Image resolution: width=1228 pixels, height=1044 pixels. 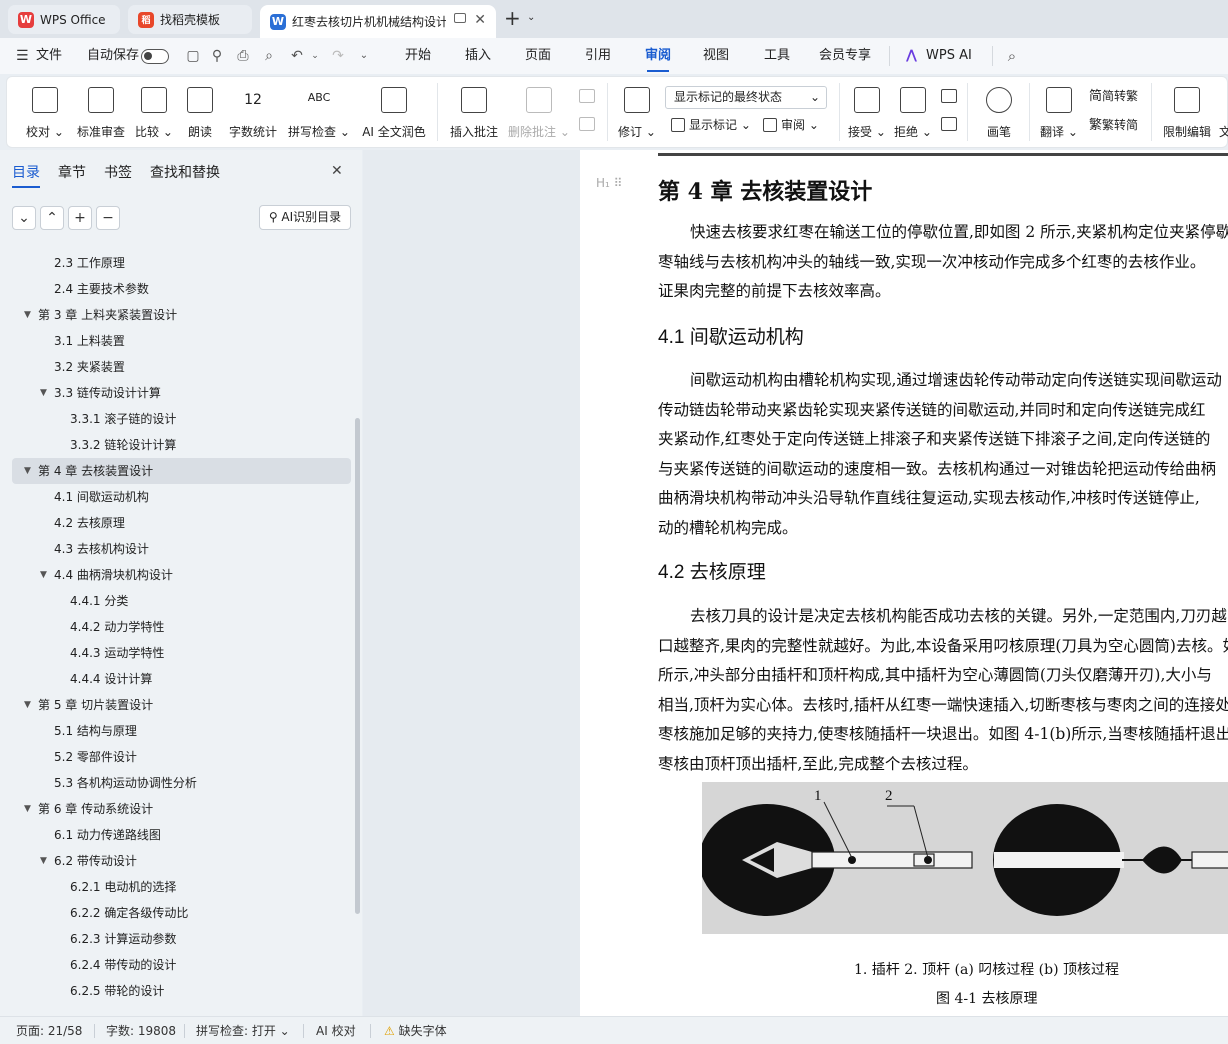 I want to click on markup-select: 显示标记的最终状态 ⌄, so click(x=746, y=97).